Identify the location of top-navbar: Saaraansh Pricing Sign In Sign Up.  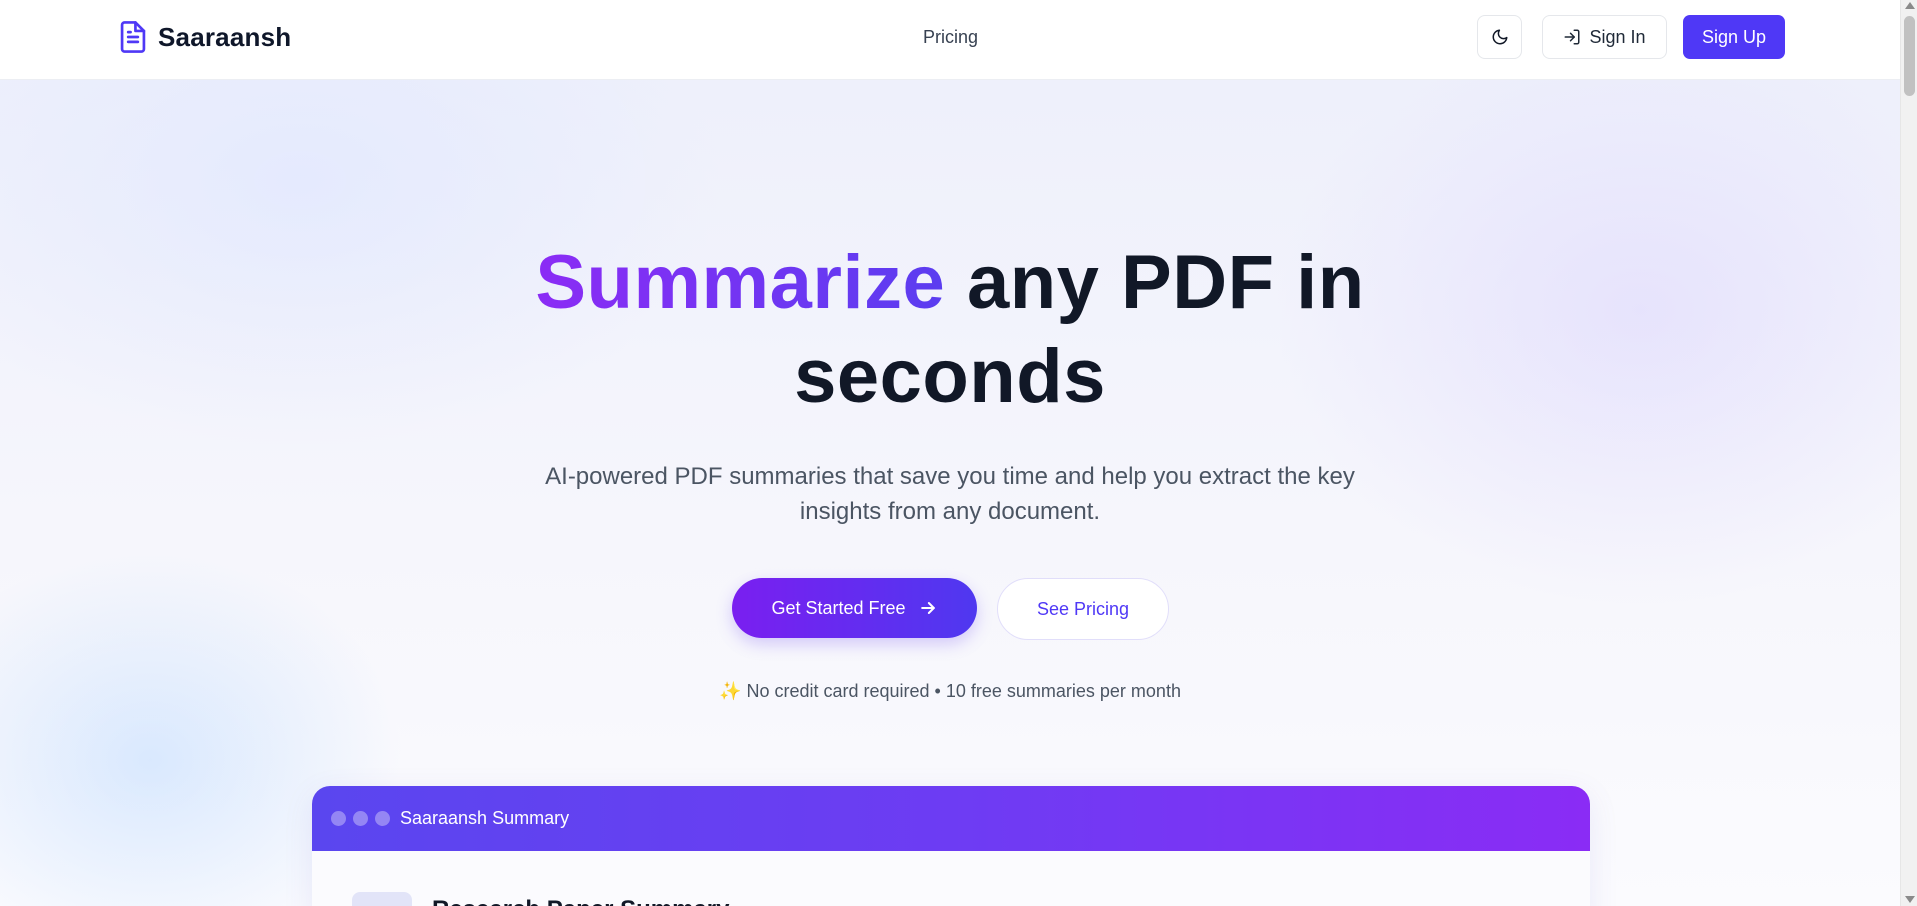
(950, 40).